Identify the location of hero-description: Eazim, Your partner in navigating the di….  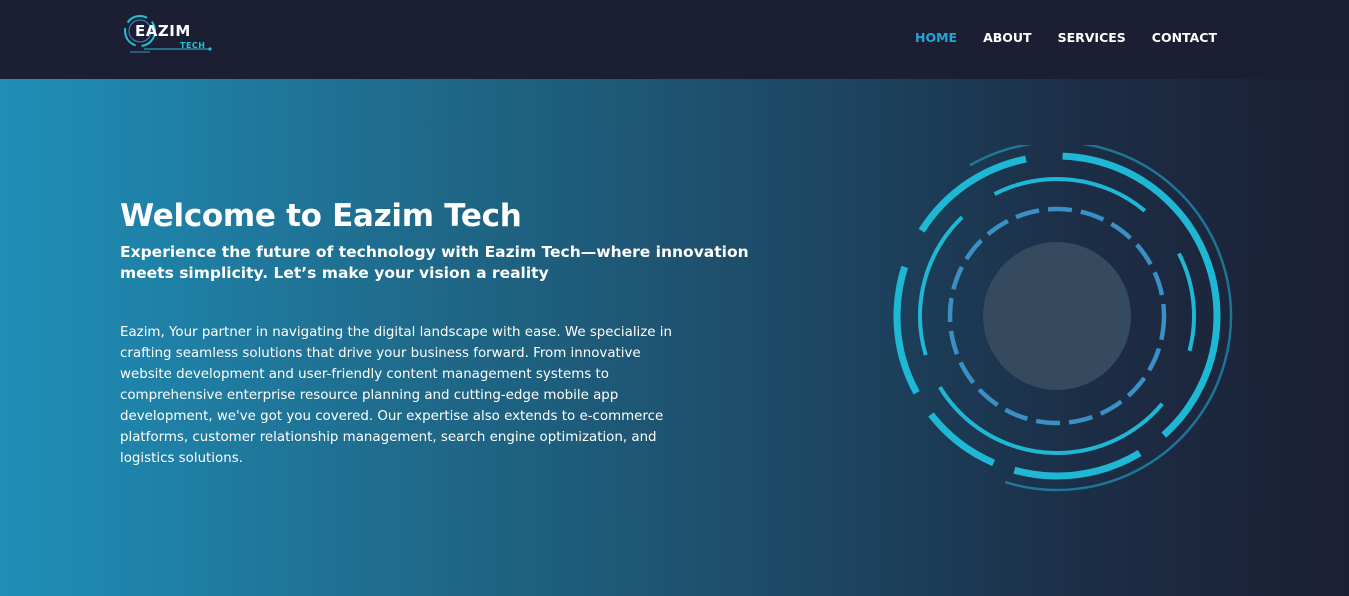
(396, 395).